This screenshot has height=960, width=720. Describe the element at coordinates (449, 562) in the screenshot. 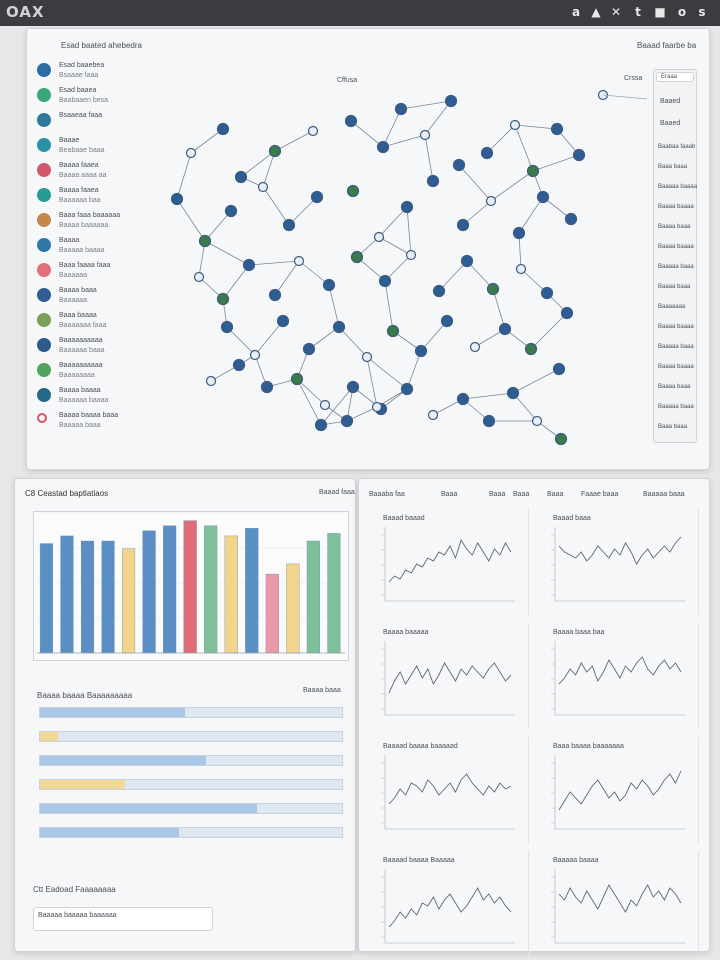

I see `line-chart: Baaad baaad` at that location.